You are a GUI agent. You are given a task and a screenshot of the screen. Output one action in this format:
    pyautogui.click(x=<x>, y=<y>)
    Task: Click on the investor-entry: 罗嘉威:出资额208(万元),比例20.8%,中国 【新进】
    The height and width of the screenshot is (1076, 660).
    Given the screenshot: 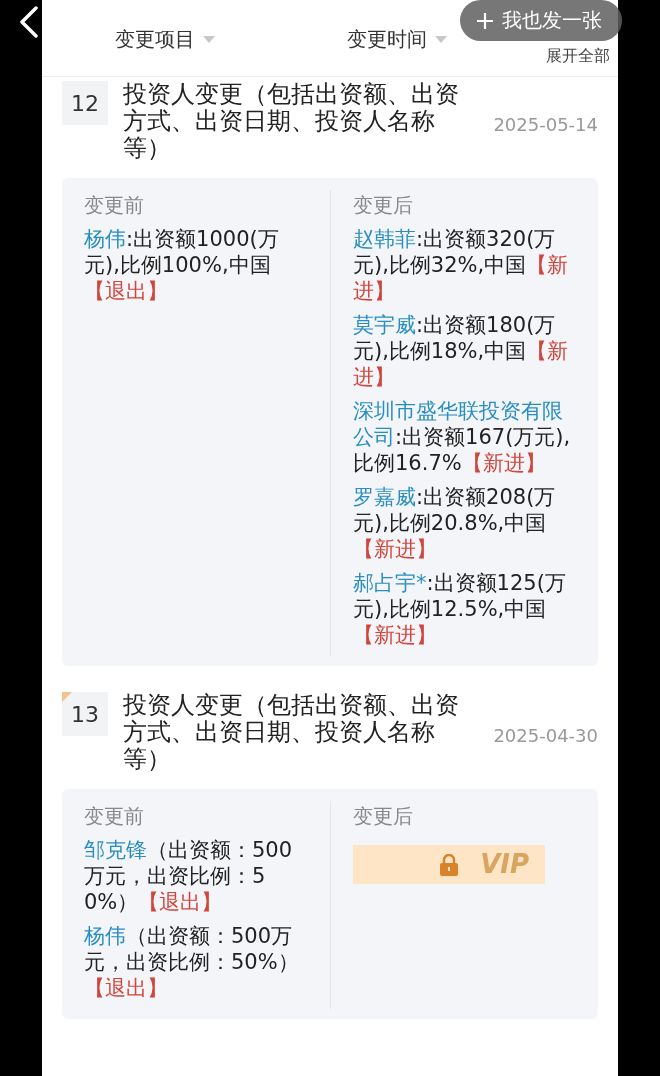 What is the action you would take?
    pyautogui.click(x=455, y=523)
    